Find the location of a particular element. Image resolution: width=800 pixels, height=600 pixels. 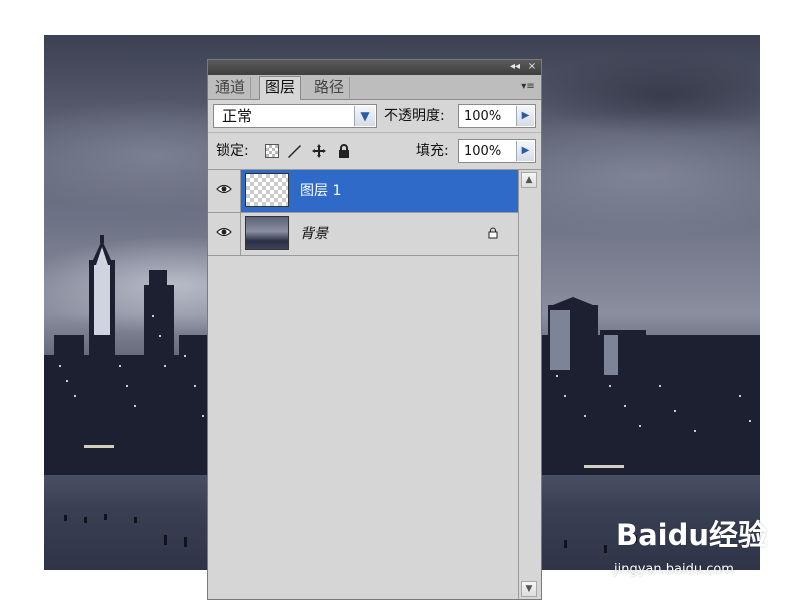

watermark-url: jingyan.baidu.com is located at coordinates (674, 569).